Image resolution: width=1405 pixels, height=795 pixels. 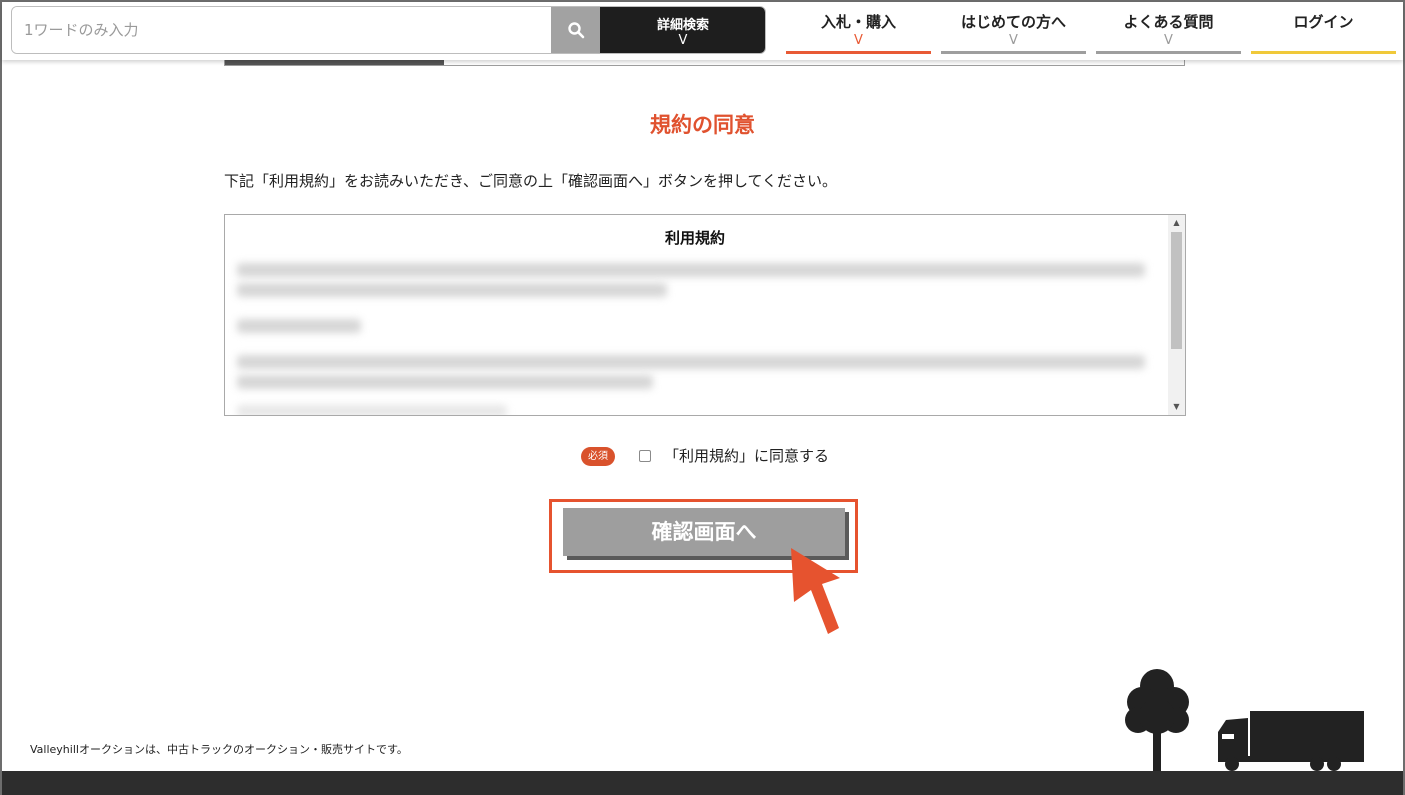 I want to click on search-box: 詳細検索 V, so click(x=388, y=30).